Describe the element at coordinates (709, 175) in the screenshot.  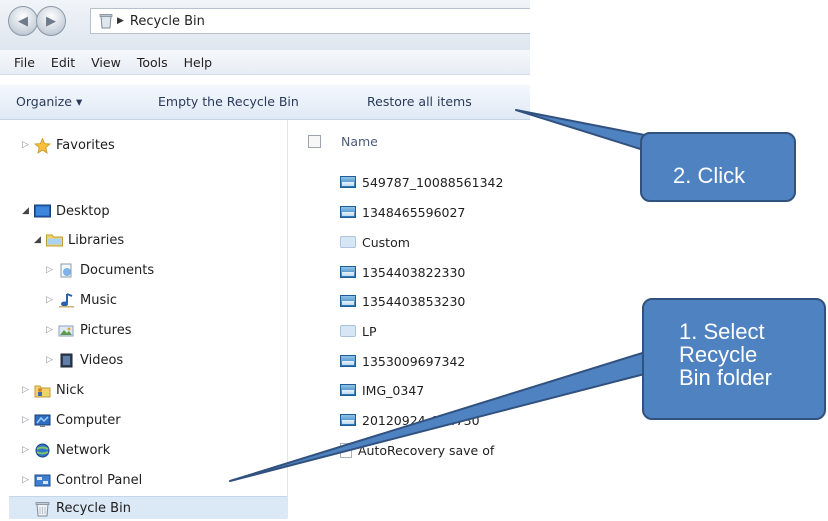
I see `click-callout-text: 2. Click` at that location.